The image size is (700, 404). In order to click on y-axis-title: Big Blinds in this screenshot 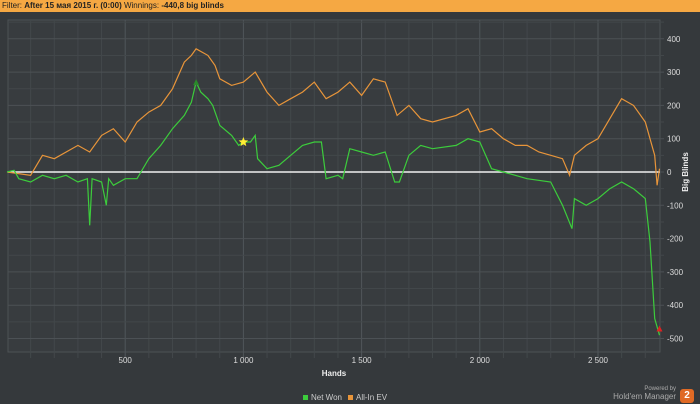, I will do `click(685, 172)`.